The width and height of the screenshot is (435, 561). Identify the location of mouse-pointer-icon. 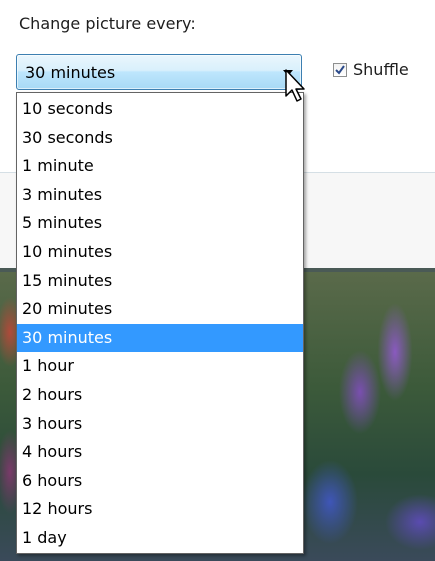
(295, 85).